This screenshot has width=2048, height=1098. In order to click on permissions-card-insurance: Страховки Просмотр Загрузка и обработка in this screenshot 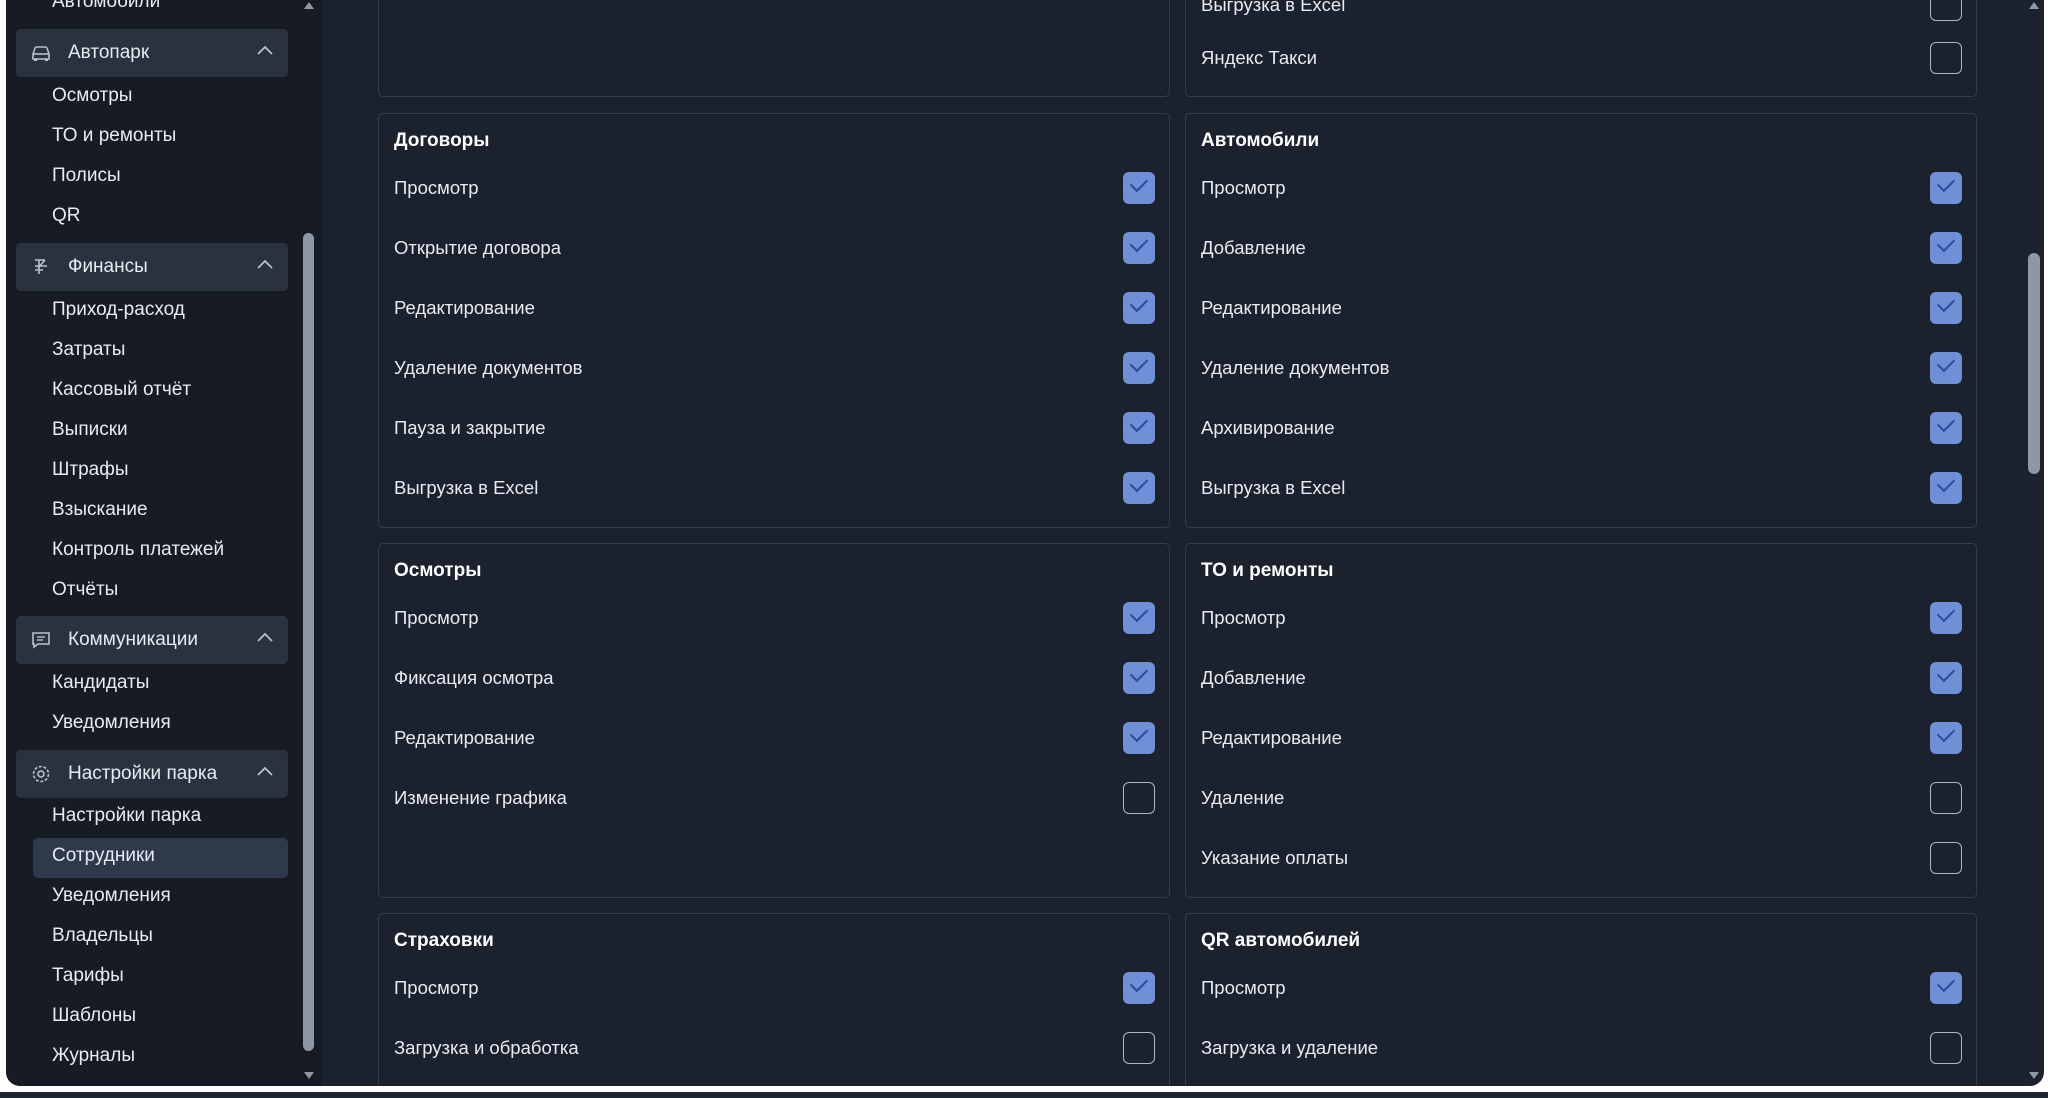, I will do `click(774, 999)`.